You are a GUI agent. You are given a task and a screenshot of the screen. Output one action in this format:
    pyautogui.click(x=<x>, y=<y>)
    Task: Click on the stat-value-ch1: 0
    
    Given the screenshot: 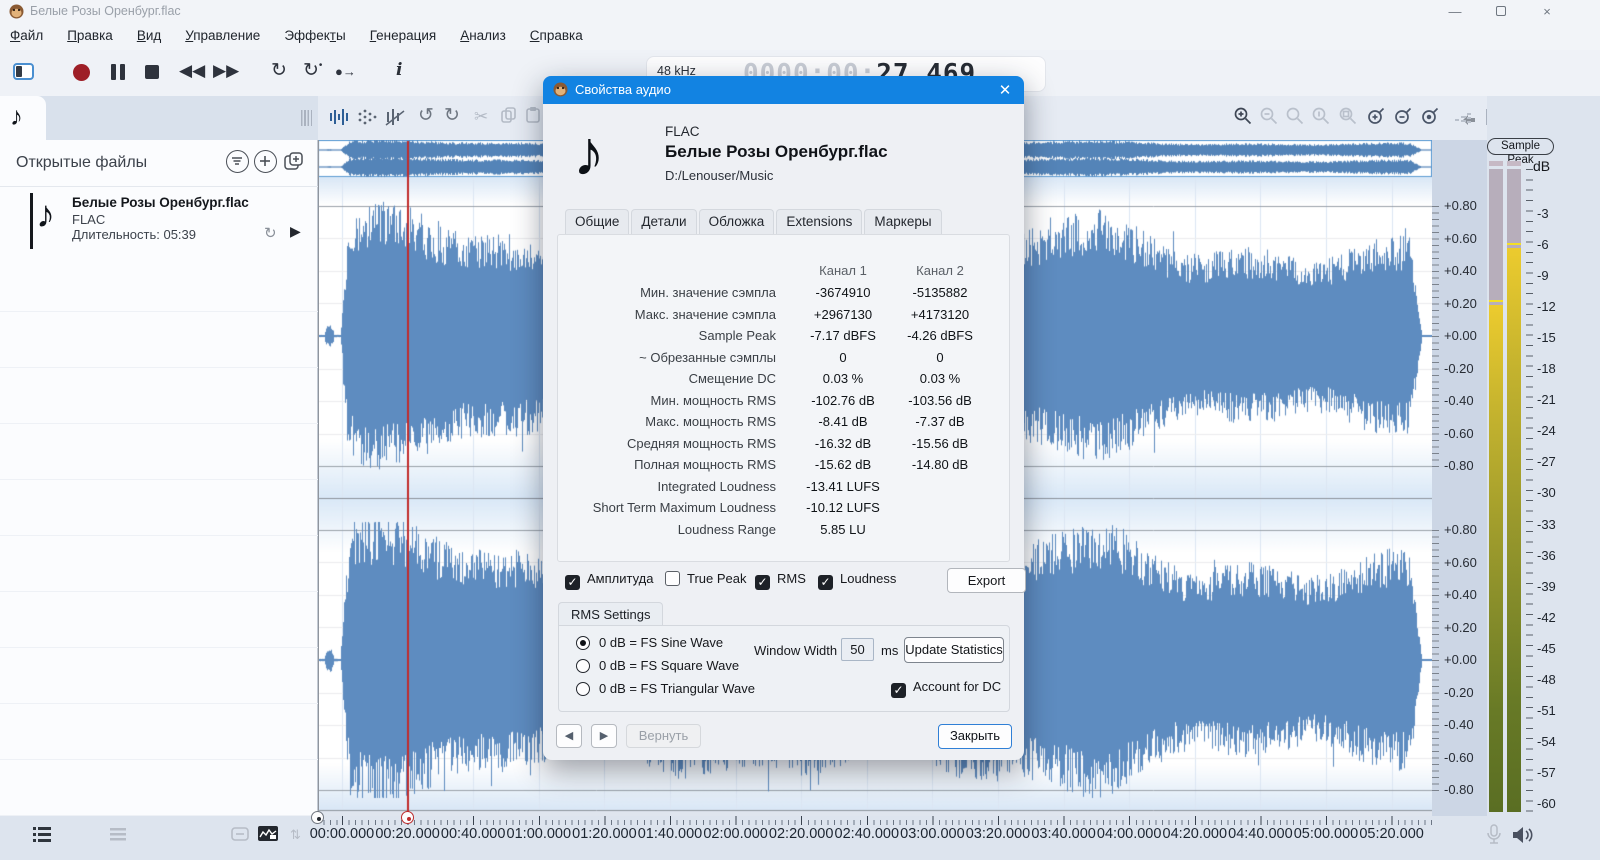 What is the action you would take?
    pyautogui.click(x=843, y=357)
    